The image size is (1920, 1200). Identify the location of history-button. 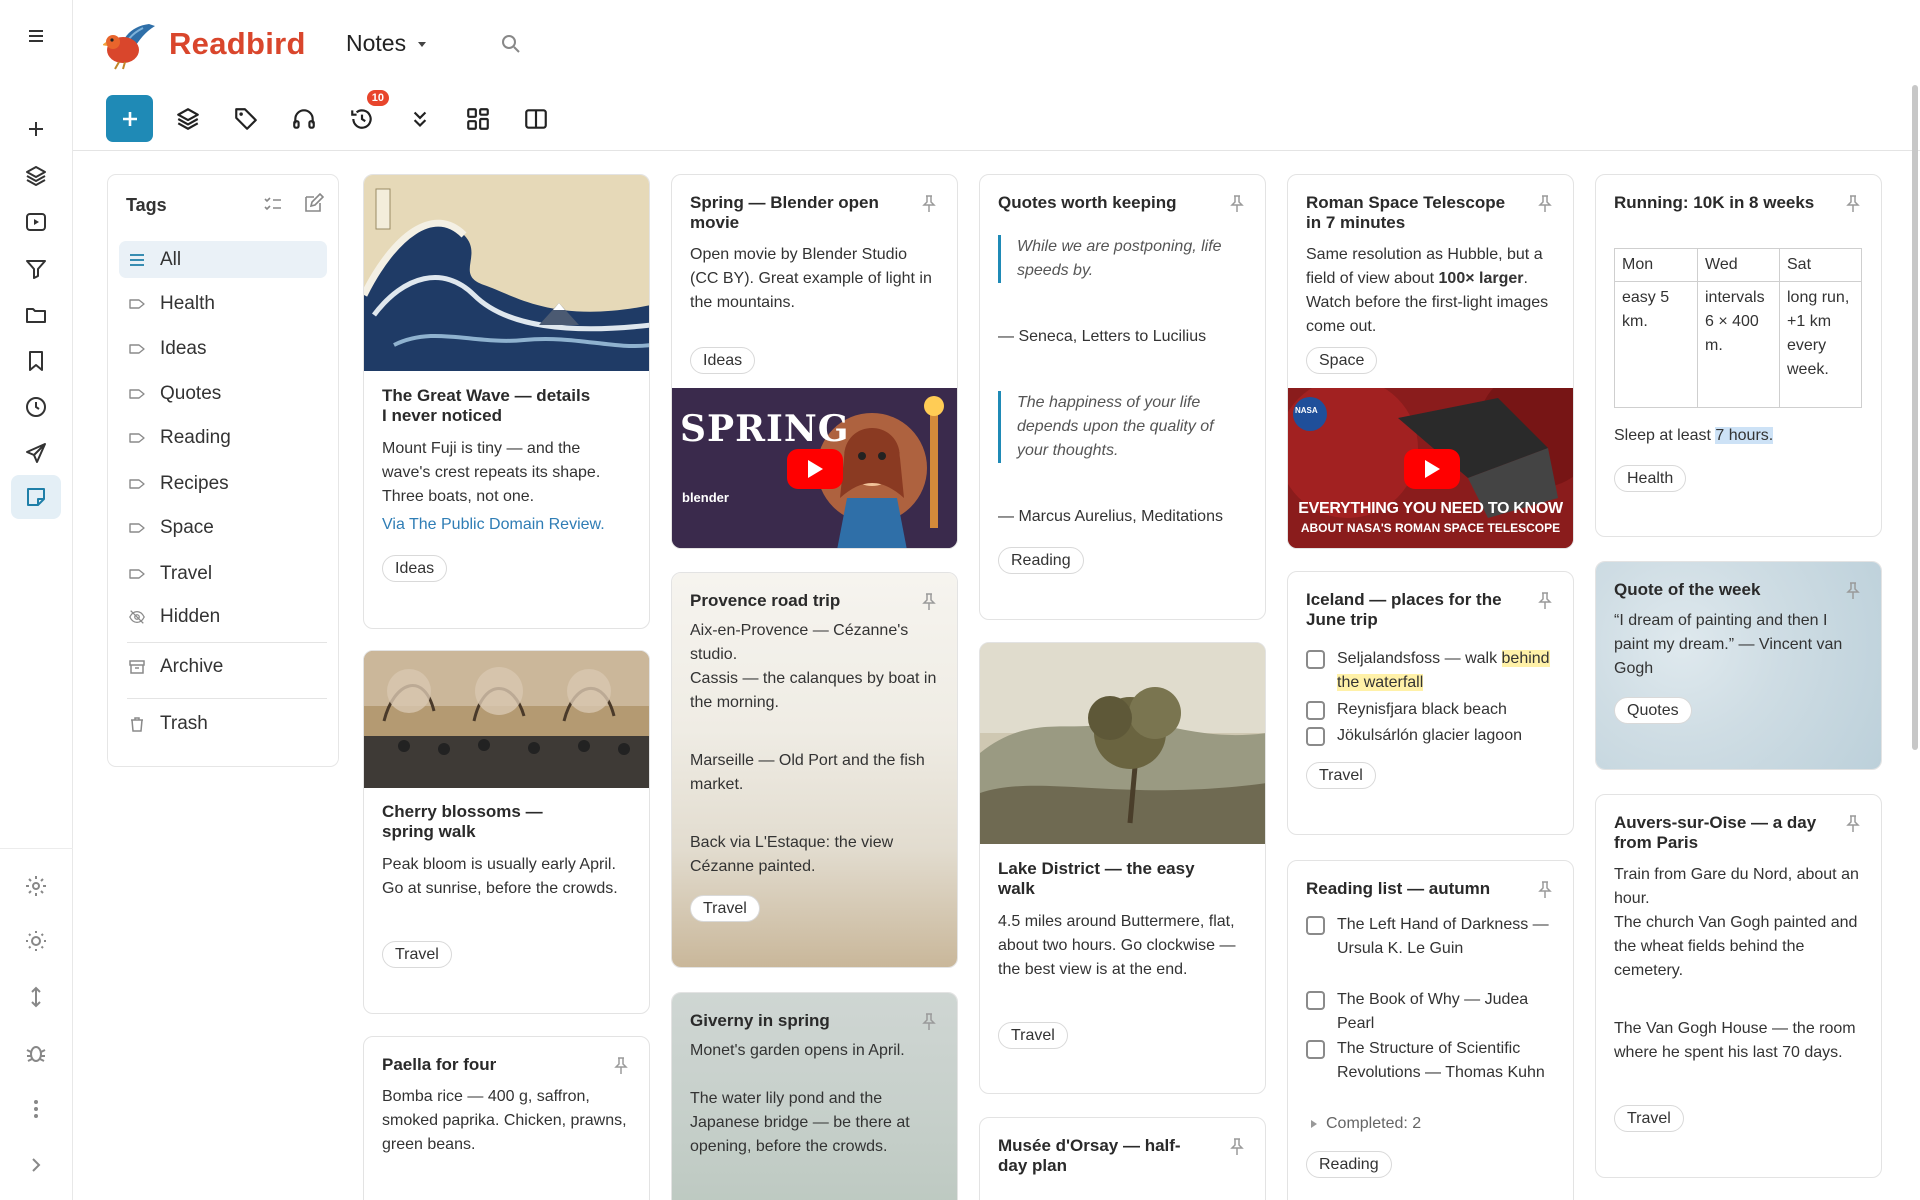
(36, 407).